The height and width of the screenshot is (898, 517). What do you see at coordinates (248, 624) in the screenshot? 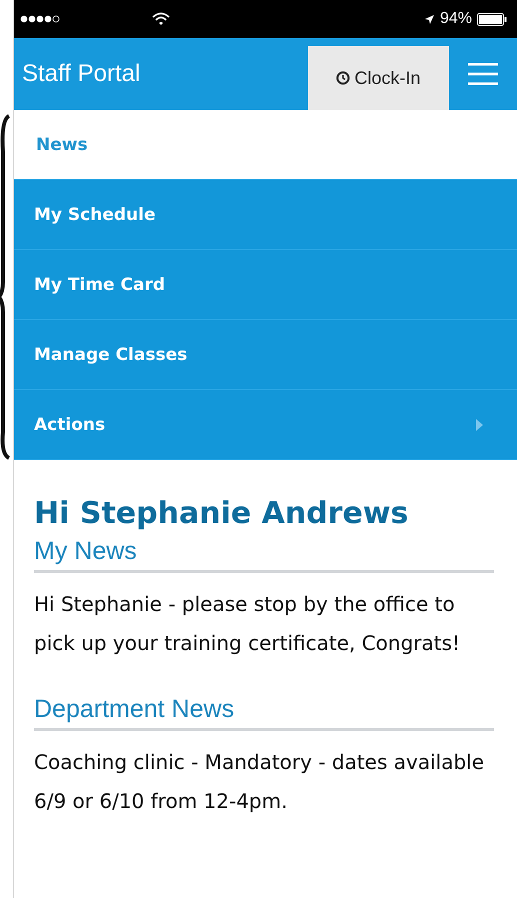
I see `news-text: Hi Stephanie - please stop by the office to pick up your training certificate, Congrats!` at bounding box center [248, 624].